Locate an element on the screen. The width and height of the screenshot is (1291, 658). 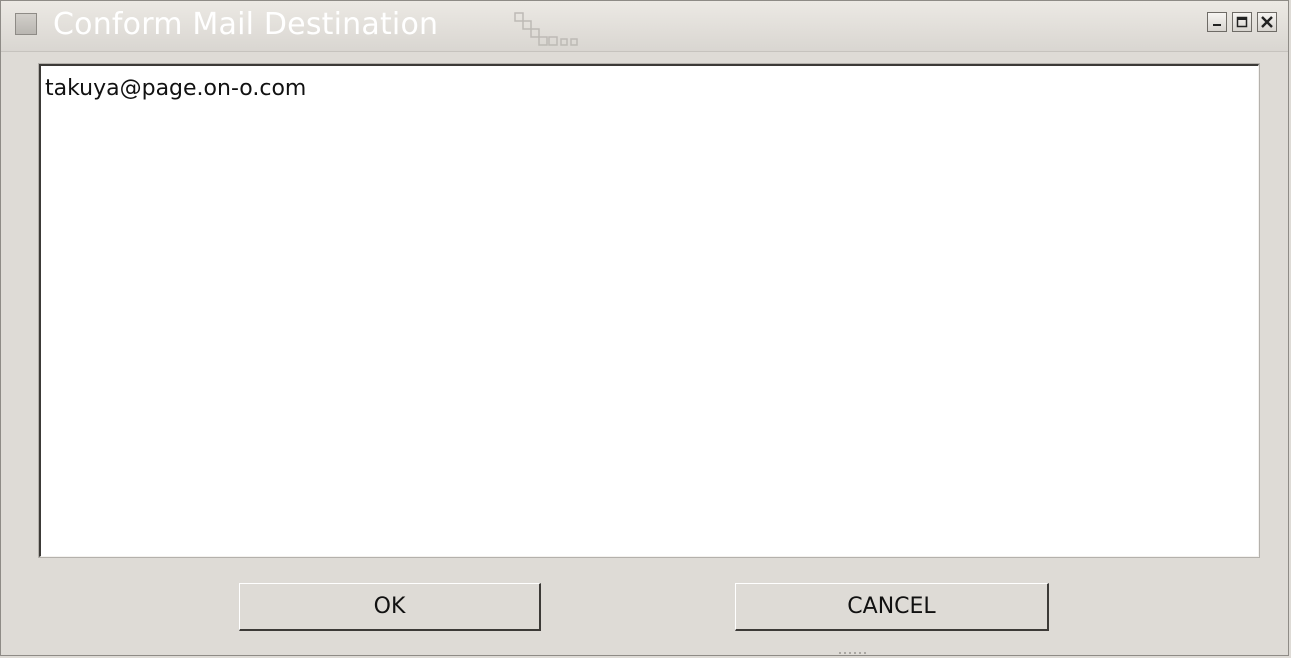
maximize-icon is located at coordinates (1242, 22).